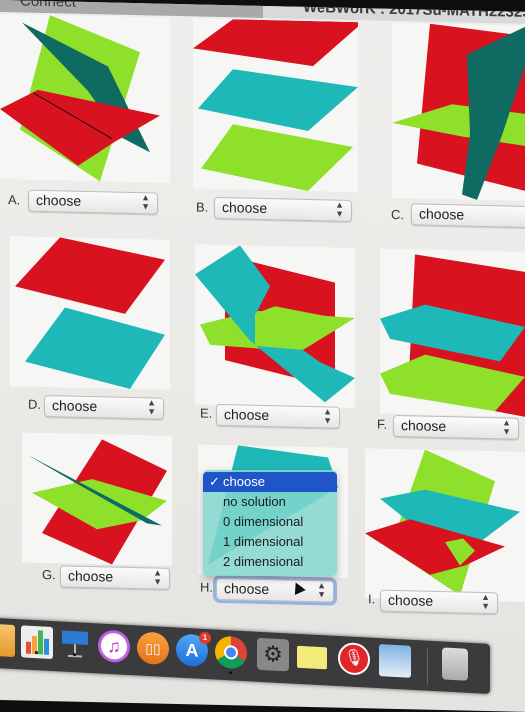 The height and width of the screenshot is (712, 525). I want to click on label-f: F., so click(382, 424).